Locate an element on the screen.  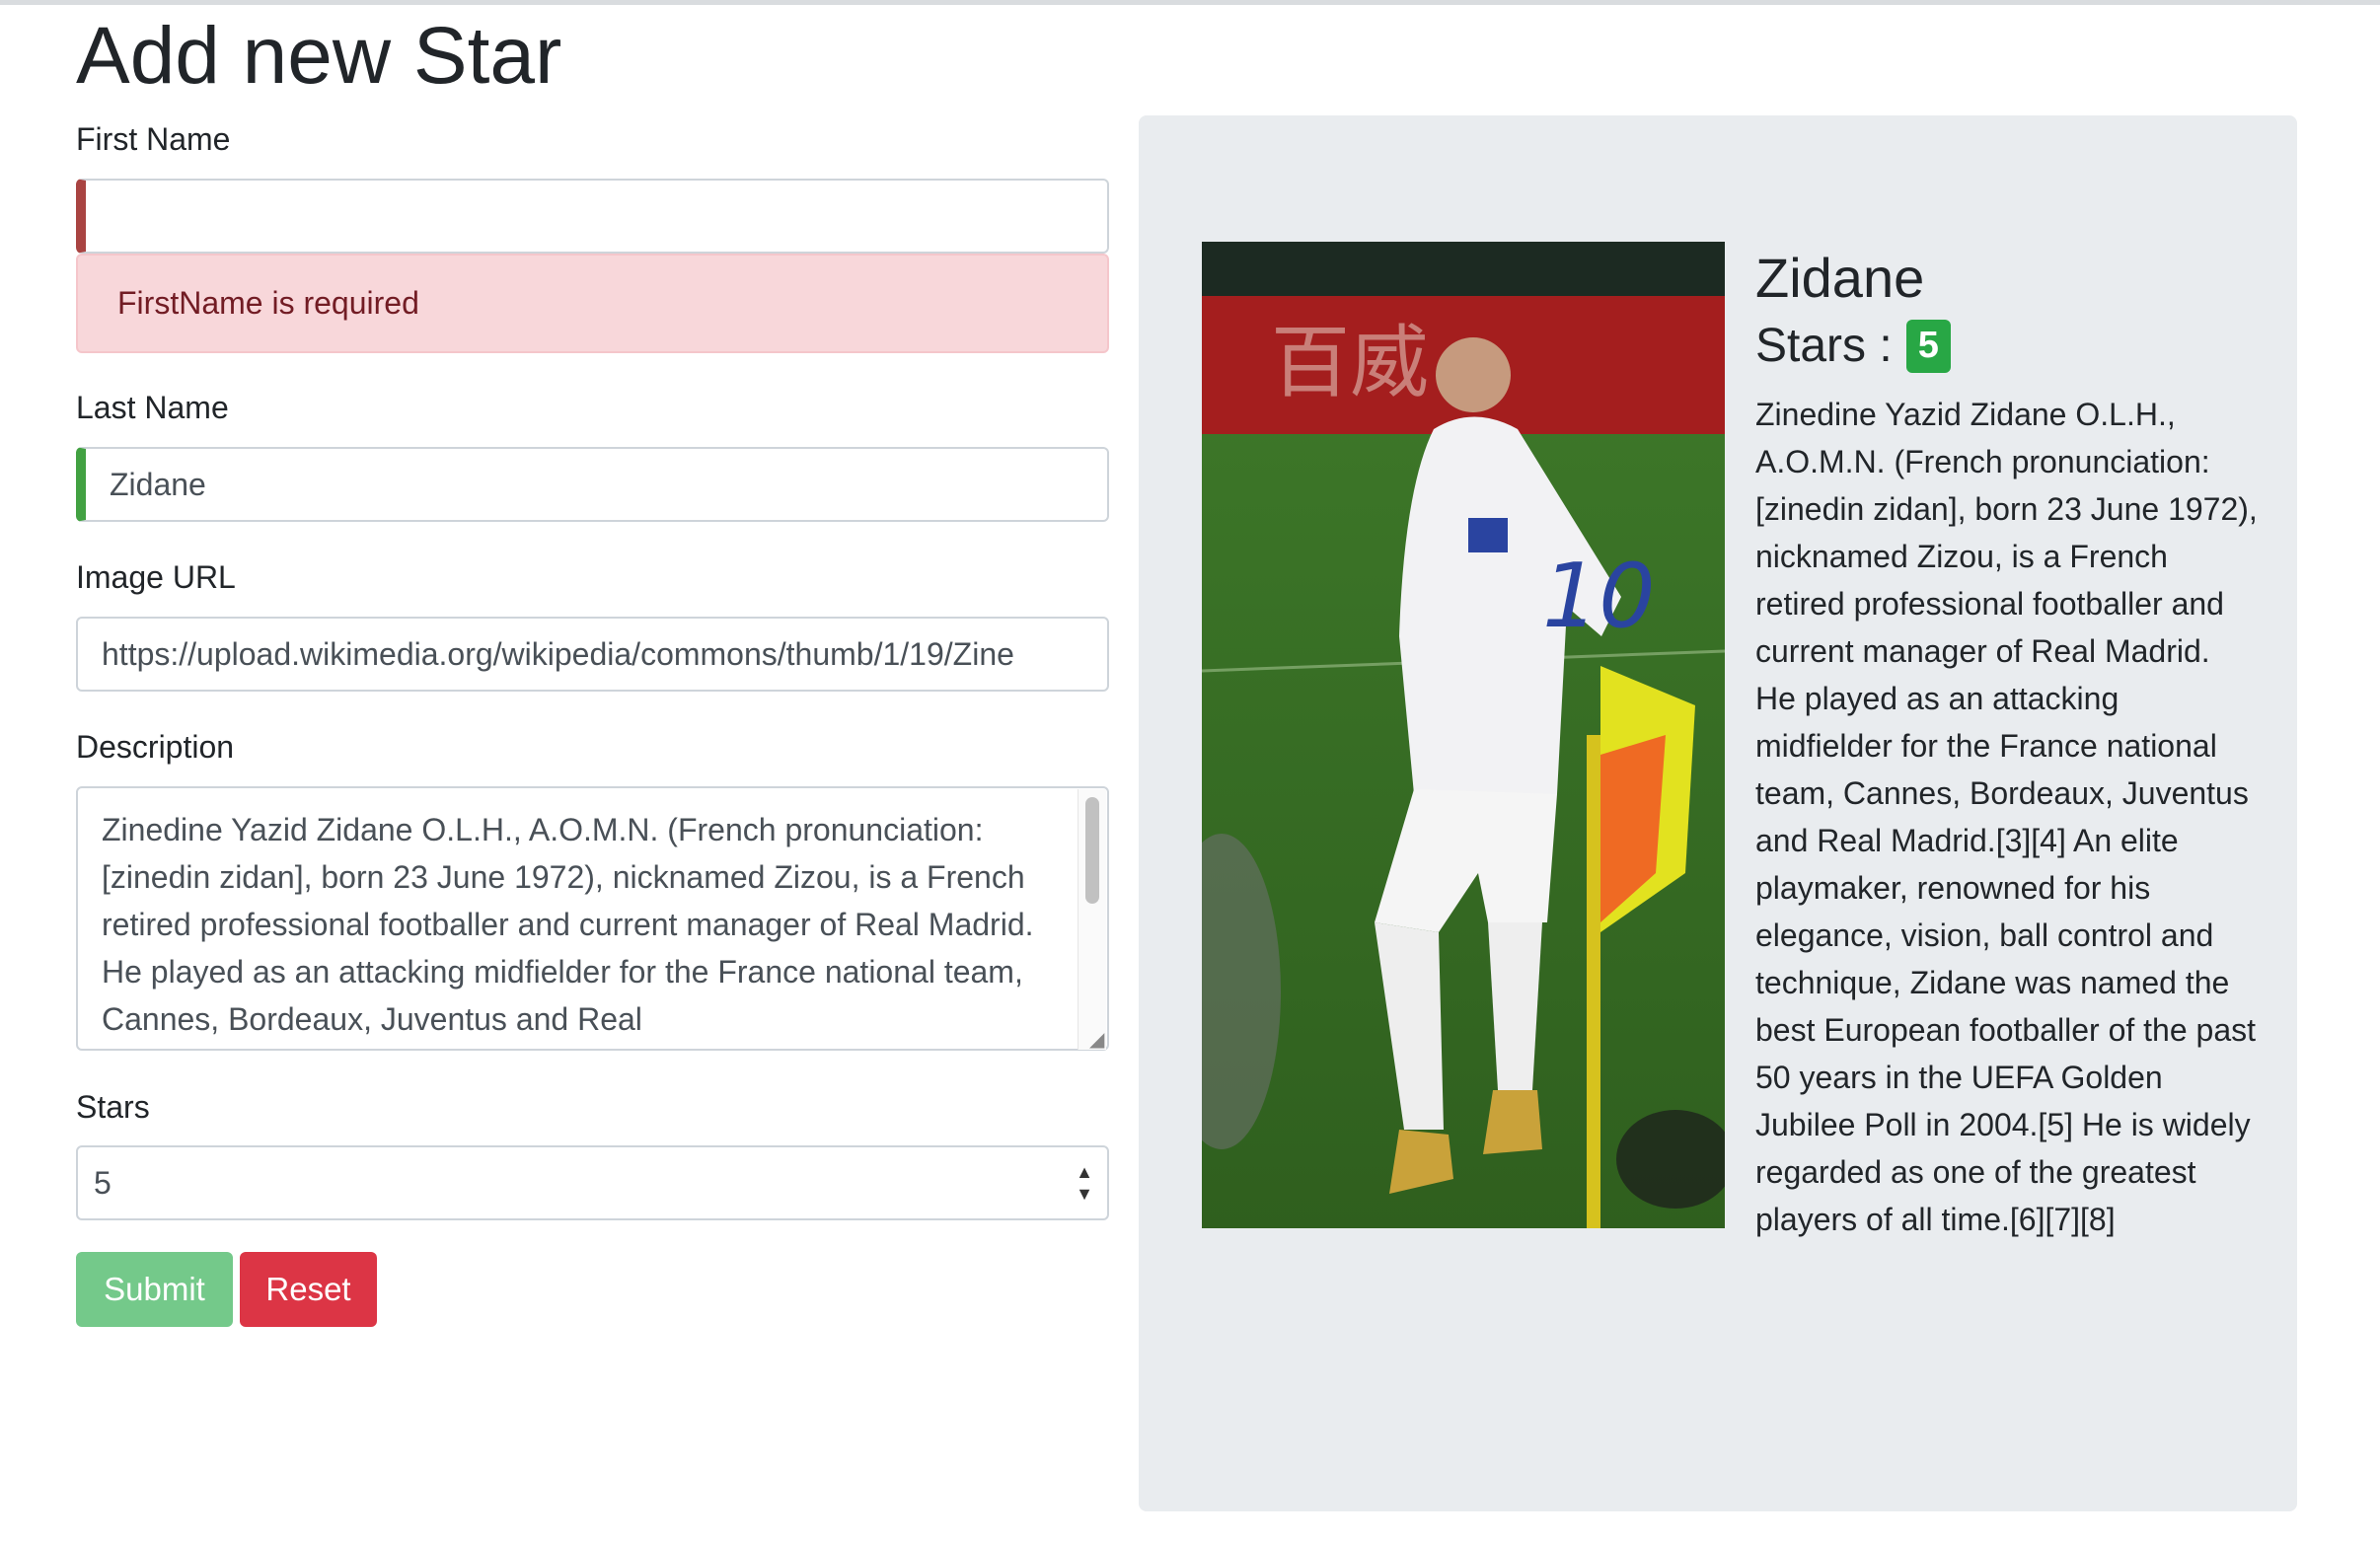
star-photo: 百威 10 is located at coordinates (1463, 735).